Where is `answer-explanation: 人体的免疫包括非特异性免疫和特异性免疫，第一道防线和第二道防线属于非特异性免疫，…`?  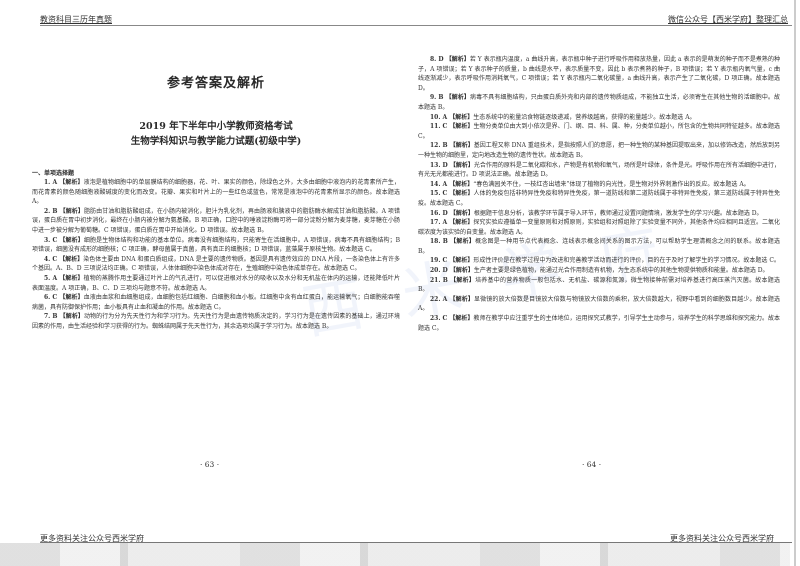
answer-explanation: 人体的免疫包括非特异性免疫和特异性免疫，第一道防线和第二道防线属于非特异性免疫，… is located at coordinates (599, 198).